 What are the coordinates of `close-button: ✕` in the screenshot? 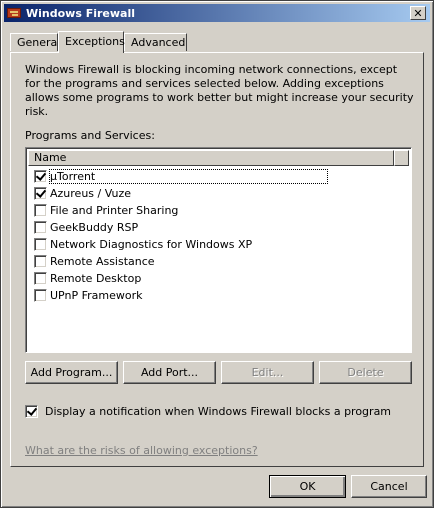 It's located at (418, 13).